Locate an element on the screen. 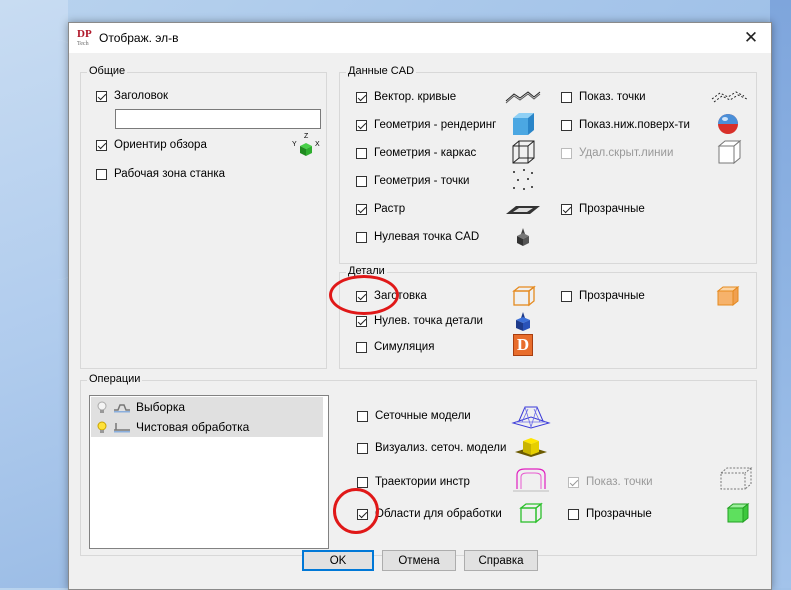 This screenshot has height=590, width=791. simulation-checkbox is located at coordinates (361, 347).